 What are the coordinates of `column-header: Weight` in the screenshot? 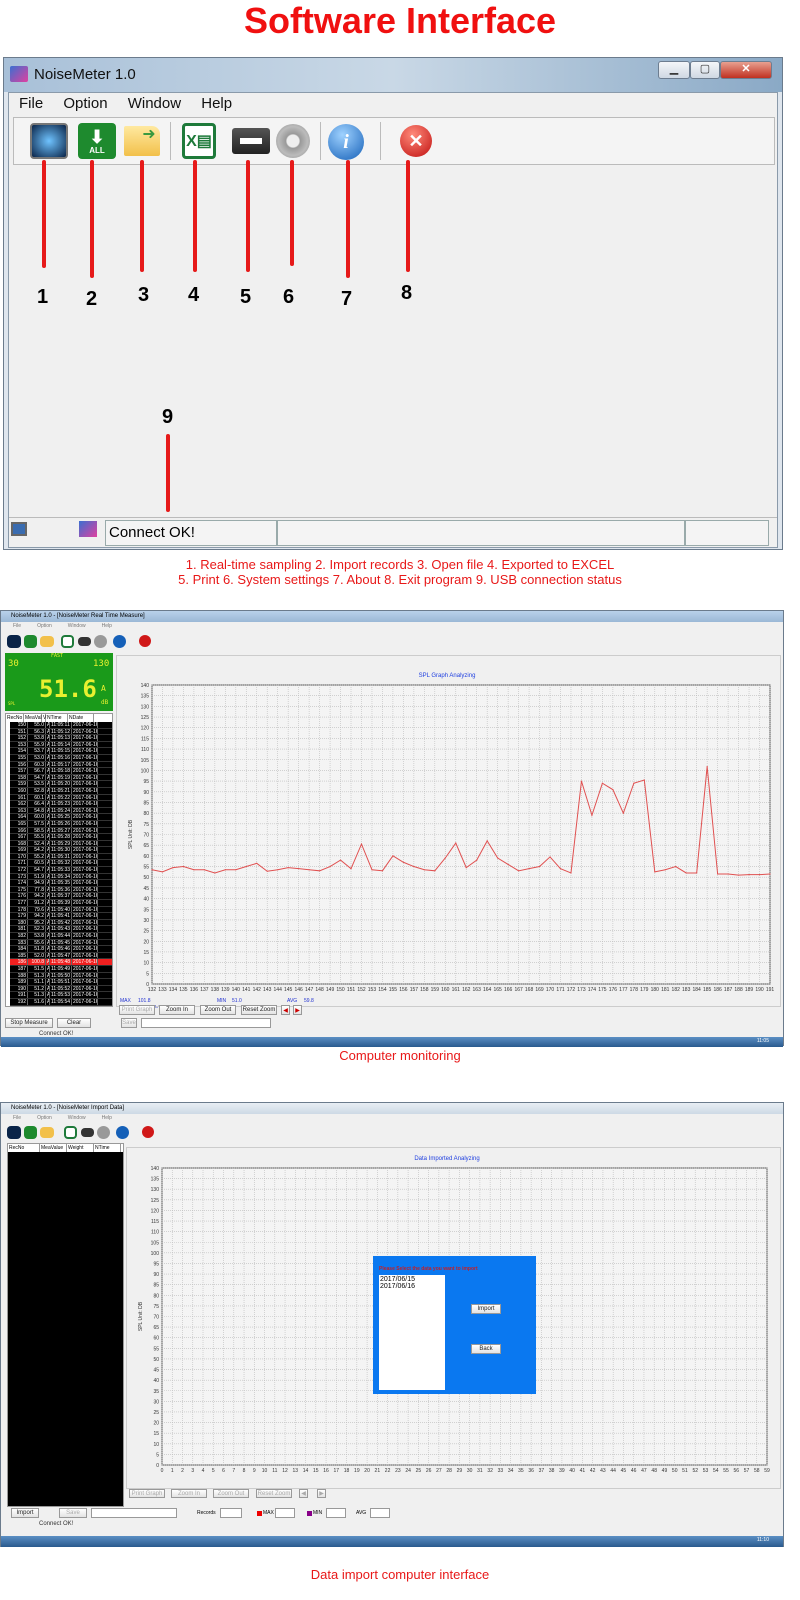 It's located at (80, 1148).